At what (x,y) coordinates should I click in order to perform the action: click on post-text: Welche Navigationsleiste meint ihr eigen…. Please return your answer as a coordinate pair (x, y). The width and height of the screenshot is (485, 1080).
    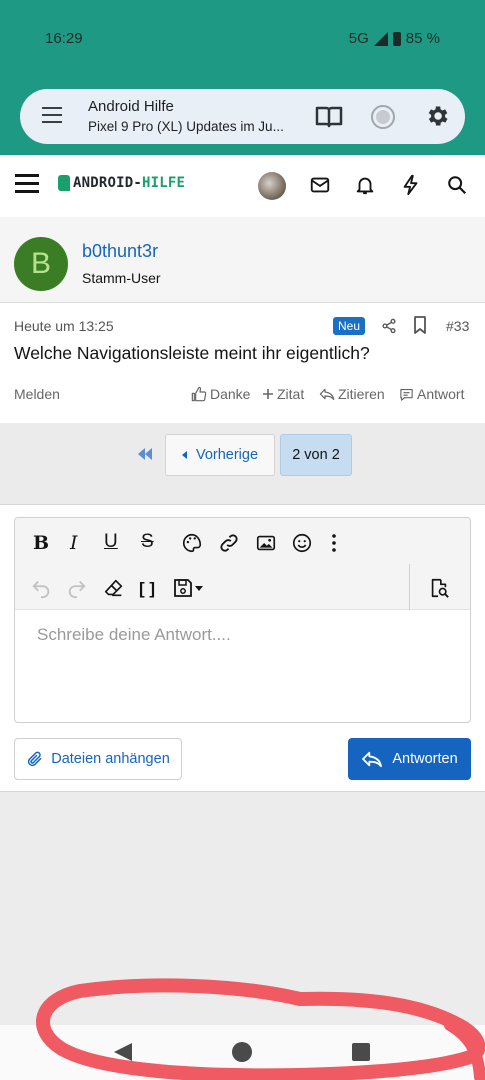
    Looking at the image, I should click on (192, 353).